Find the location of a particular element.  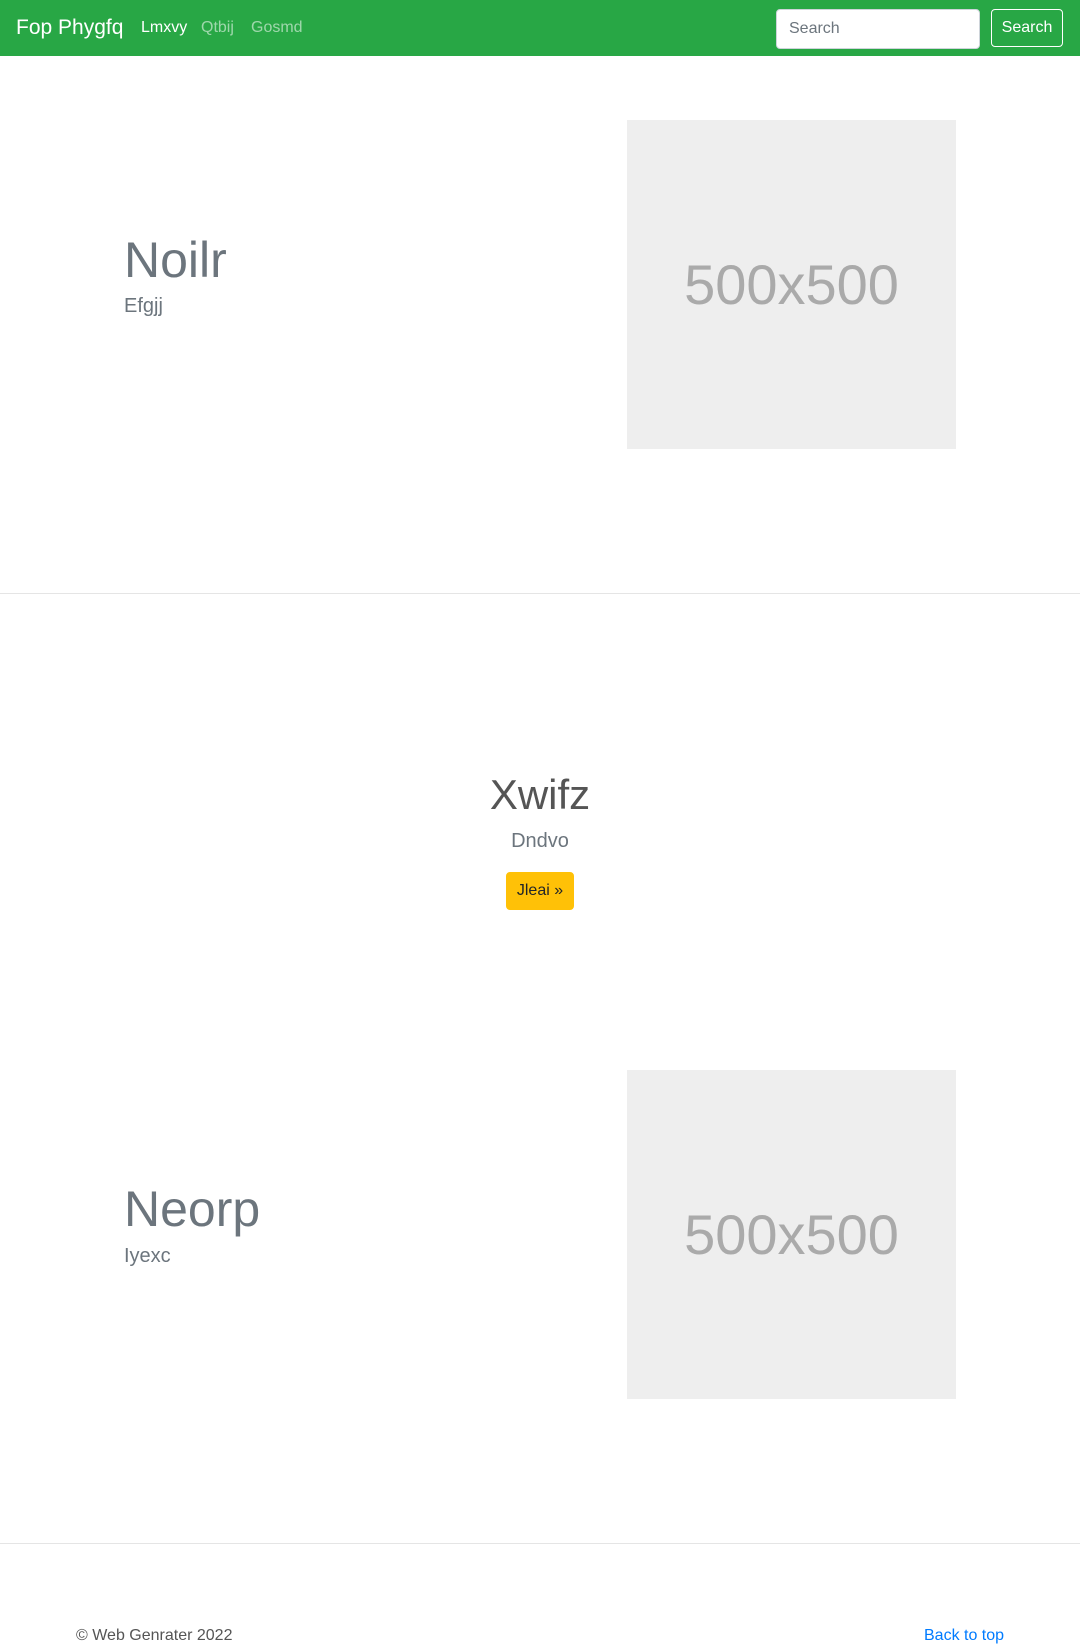

feature-subtitle-2: Iyexc is located at coordinates (147, 1256).